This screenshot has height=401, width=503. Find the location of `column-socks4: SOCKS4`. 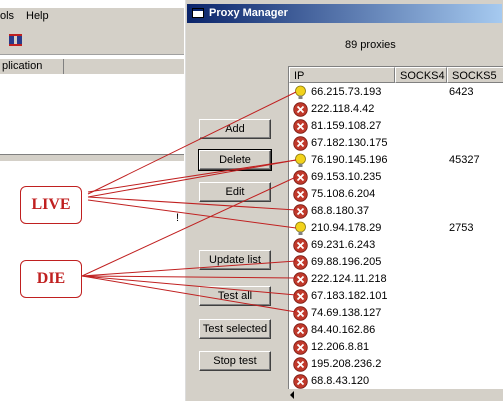

column-socks4: SOCKS4 is located at coordinates (421, 75).